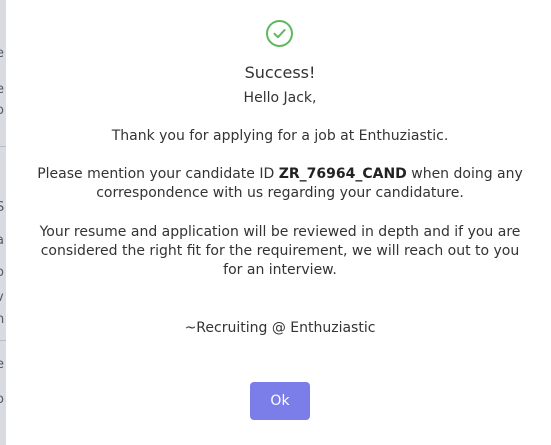  What do you see at coordinates (279, 33) in the screenshot?
I see `check-circle-icon` at bounding box center [279, 33].